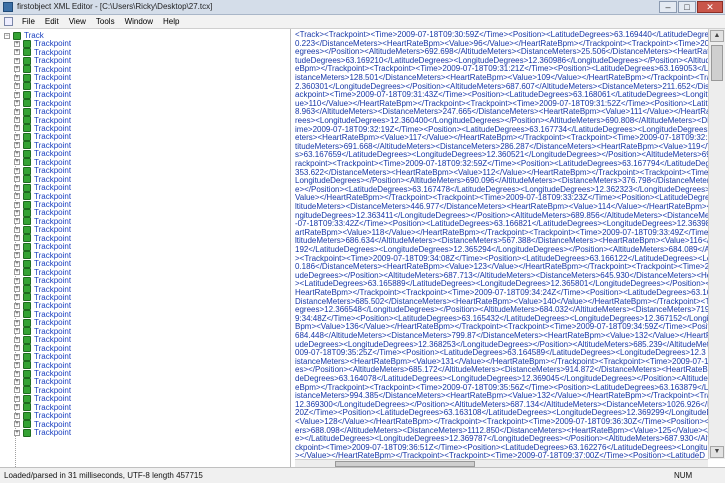  I want to click on menu-edit: Edit, so click(52, 22).